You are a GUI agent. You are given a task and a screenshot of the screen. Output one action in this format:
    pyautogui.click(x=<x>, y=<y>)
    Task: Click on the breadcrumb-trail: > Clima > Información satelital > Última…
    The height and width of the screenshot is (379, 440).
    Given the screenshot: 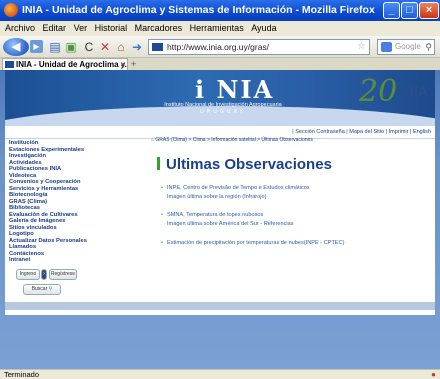 What is the action you would take?
    pyautogui.click(x=250, y=140)
    